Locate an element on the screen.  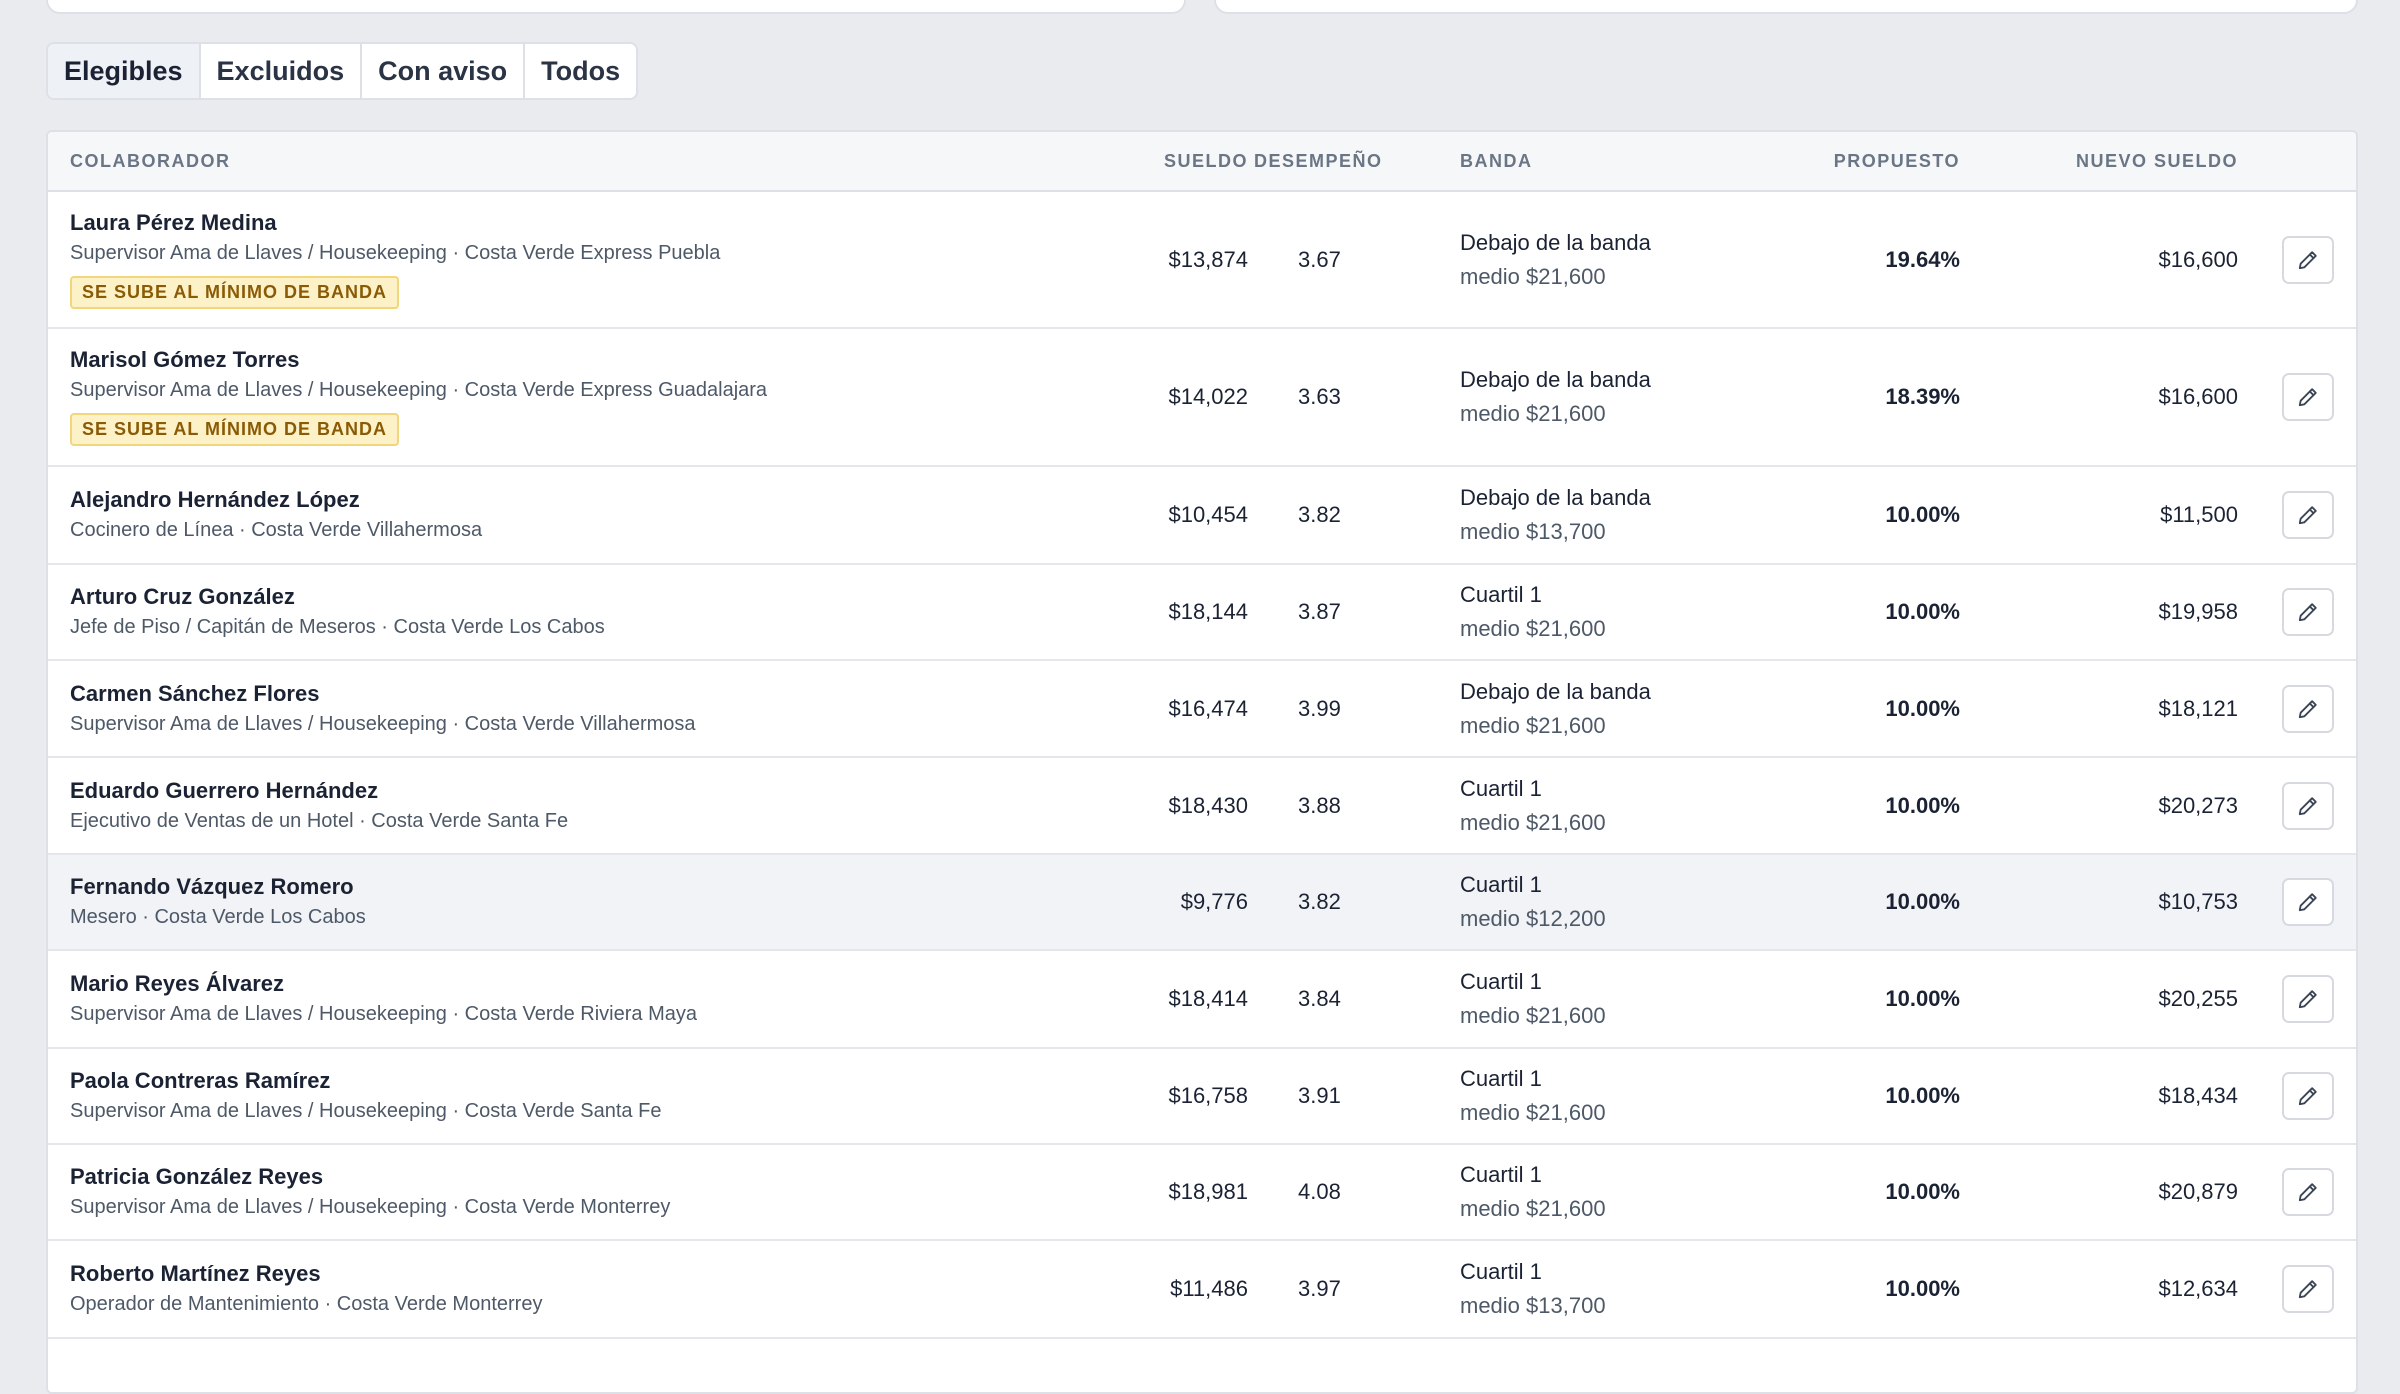
current-salary: $11,486 is located at coordinates (1209, 1288).